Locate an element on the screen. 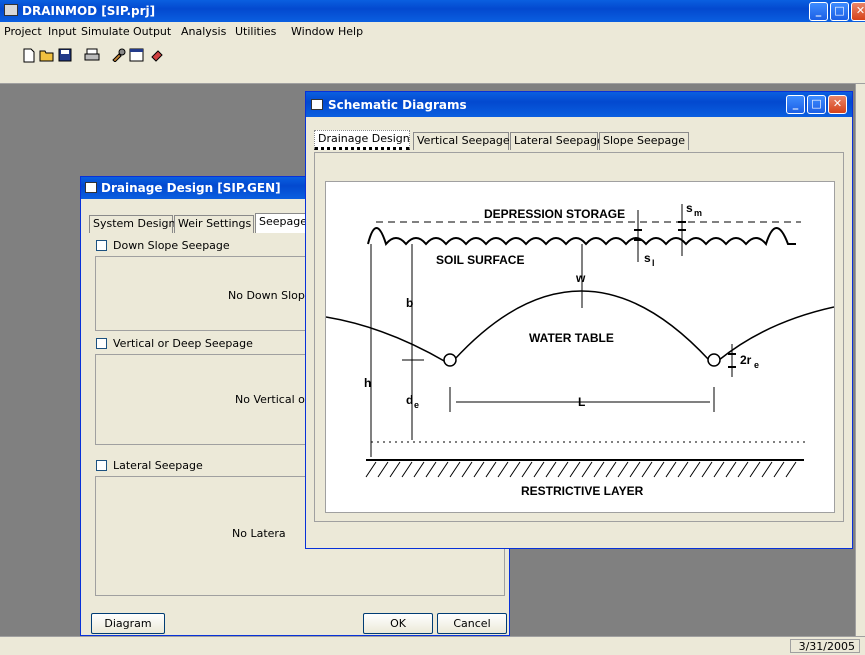  menu-simulate: Simulate is located at coordinates (105, 31).